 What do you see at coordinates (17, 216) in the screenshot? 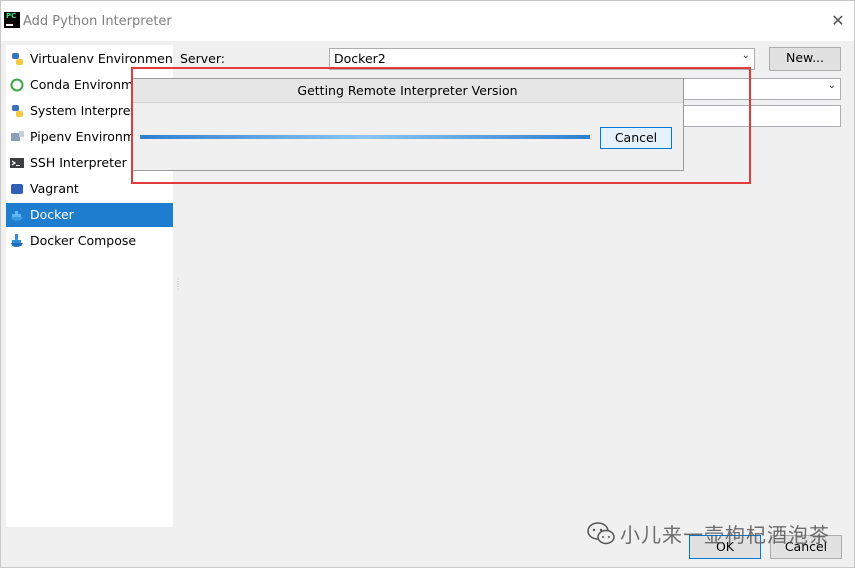
I see `docker-icon` at bounding box center [17, 216].